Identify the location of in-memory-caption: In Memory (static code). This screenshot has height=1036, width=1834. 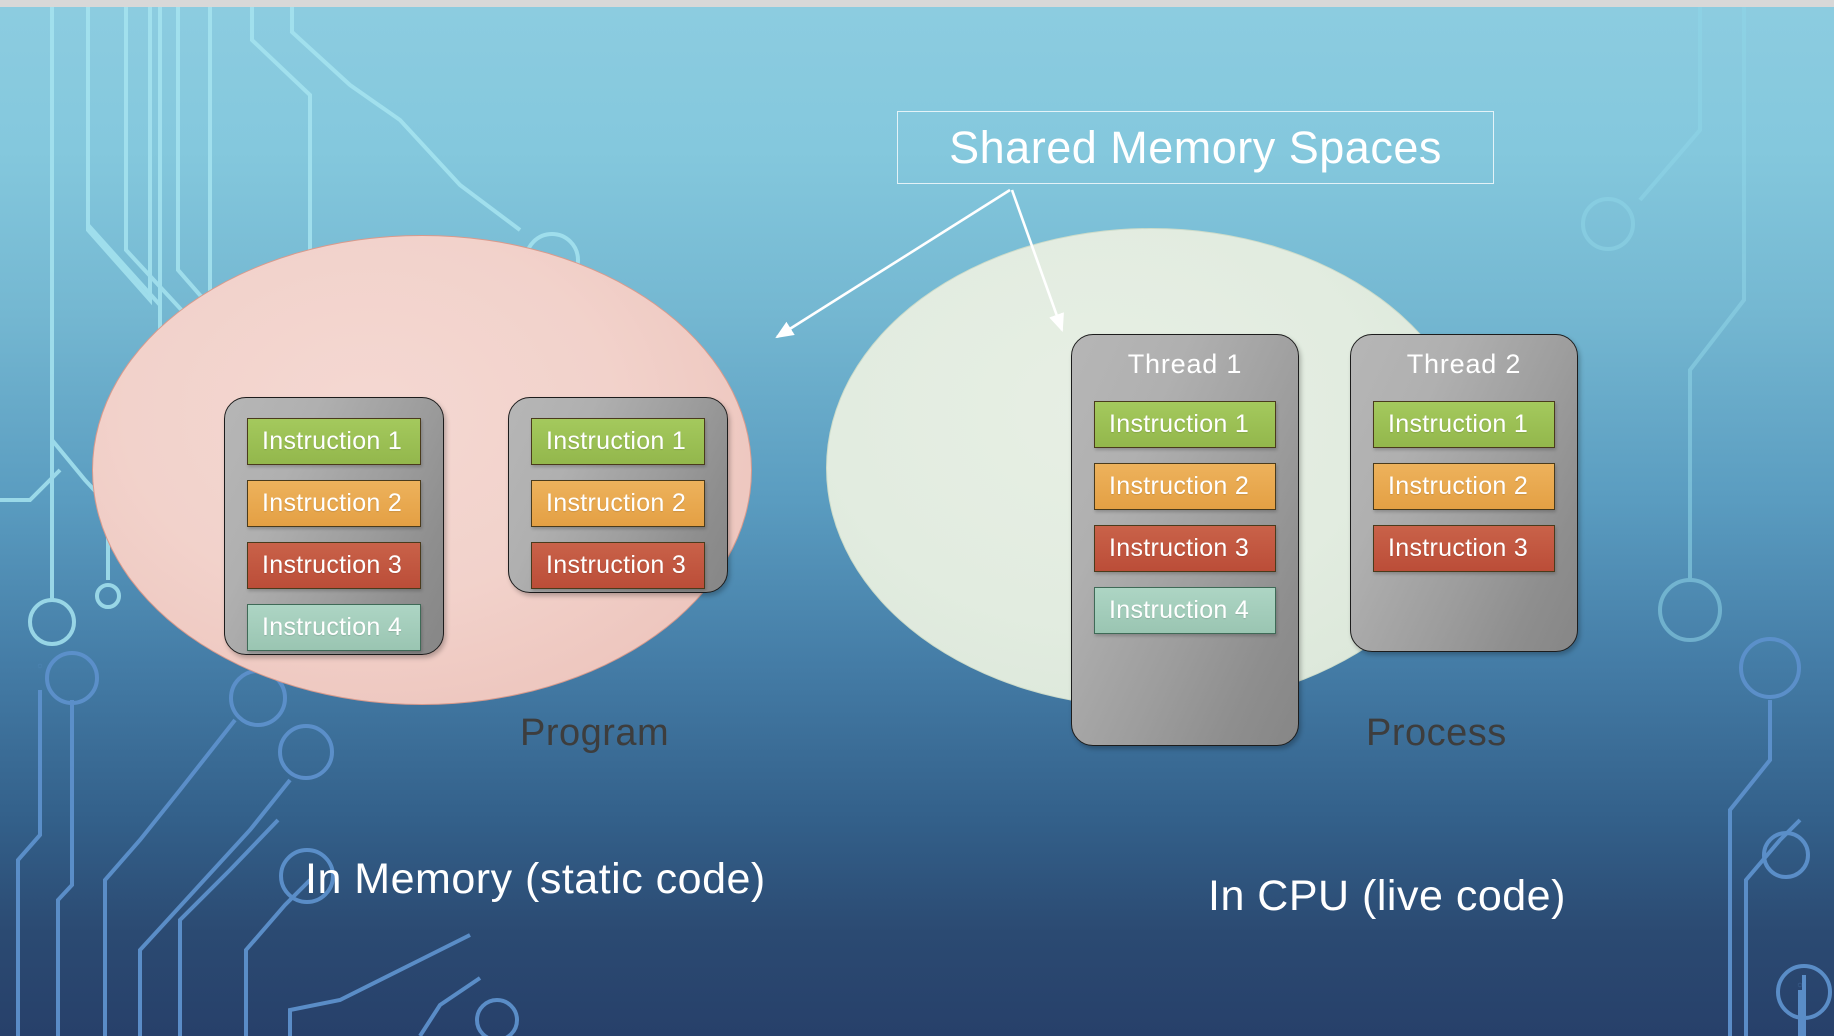
(535, 879).